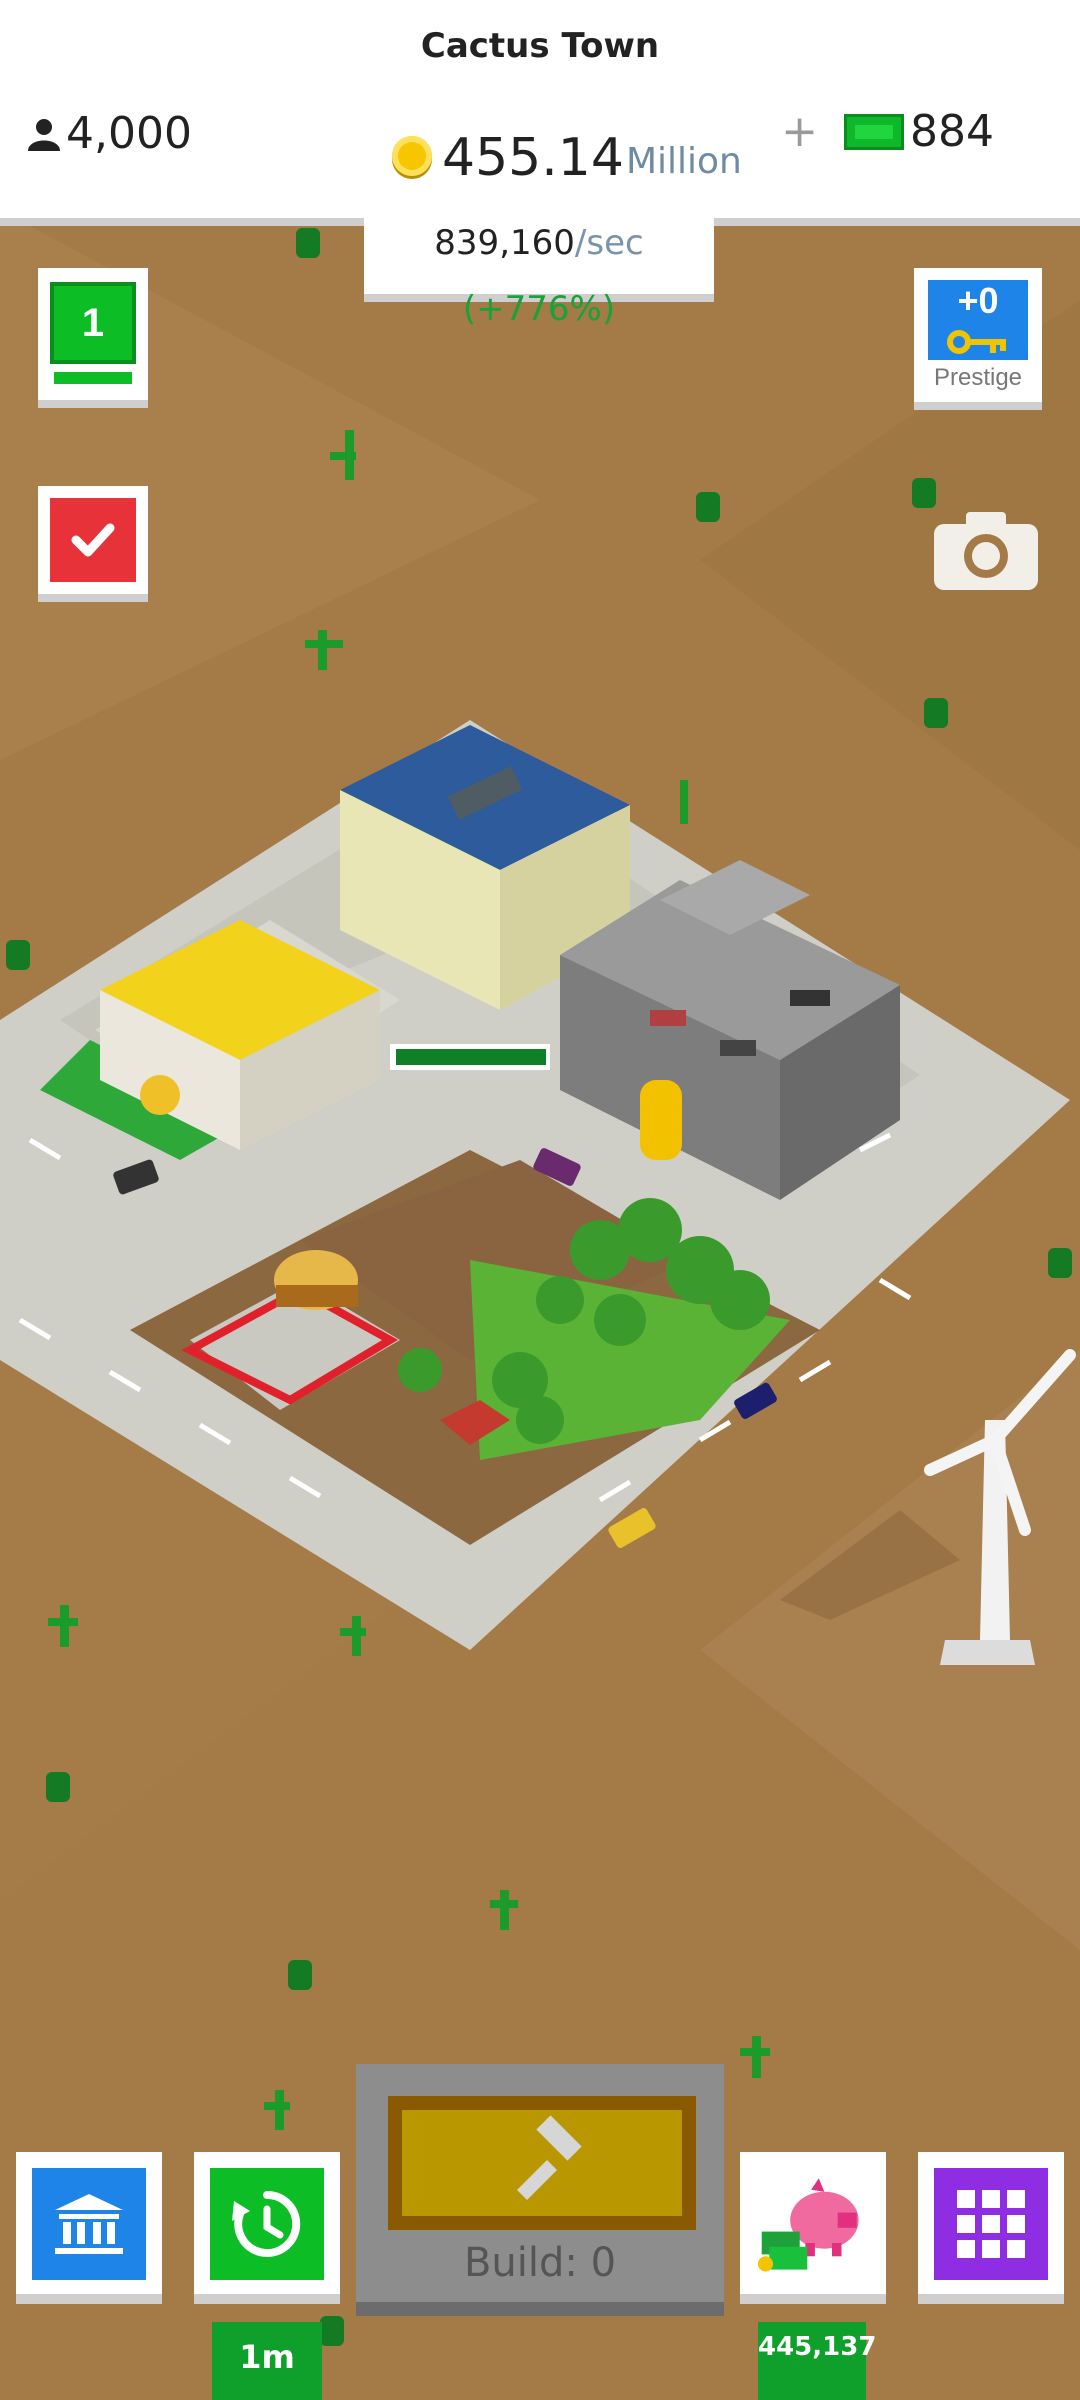 The image size is (1080, 2400). Describe the element at coordinates (978, 300) in the screenshot. I see `prestige-value: +0` at that location.